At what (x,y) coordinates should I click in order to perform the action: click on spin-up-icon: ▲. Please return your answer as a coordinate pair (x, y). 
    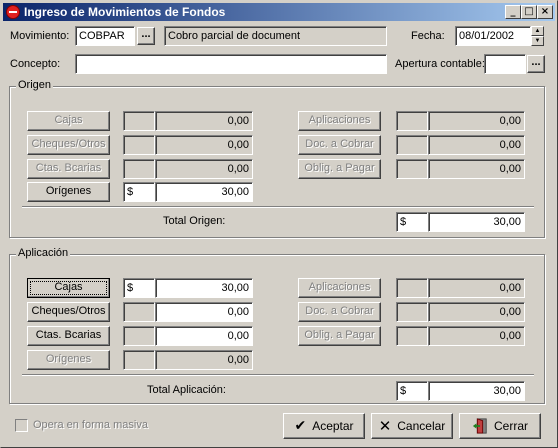
    Looking at the image, I should click on (537, 31).